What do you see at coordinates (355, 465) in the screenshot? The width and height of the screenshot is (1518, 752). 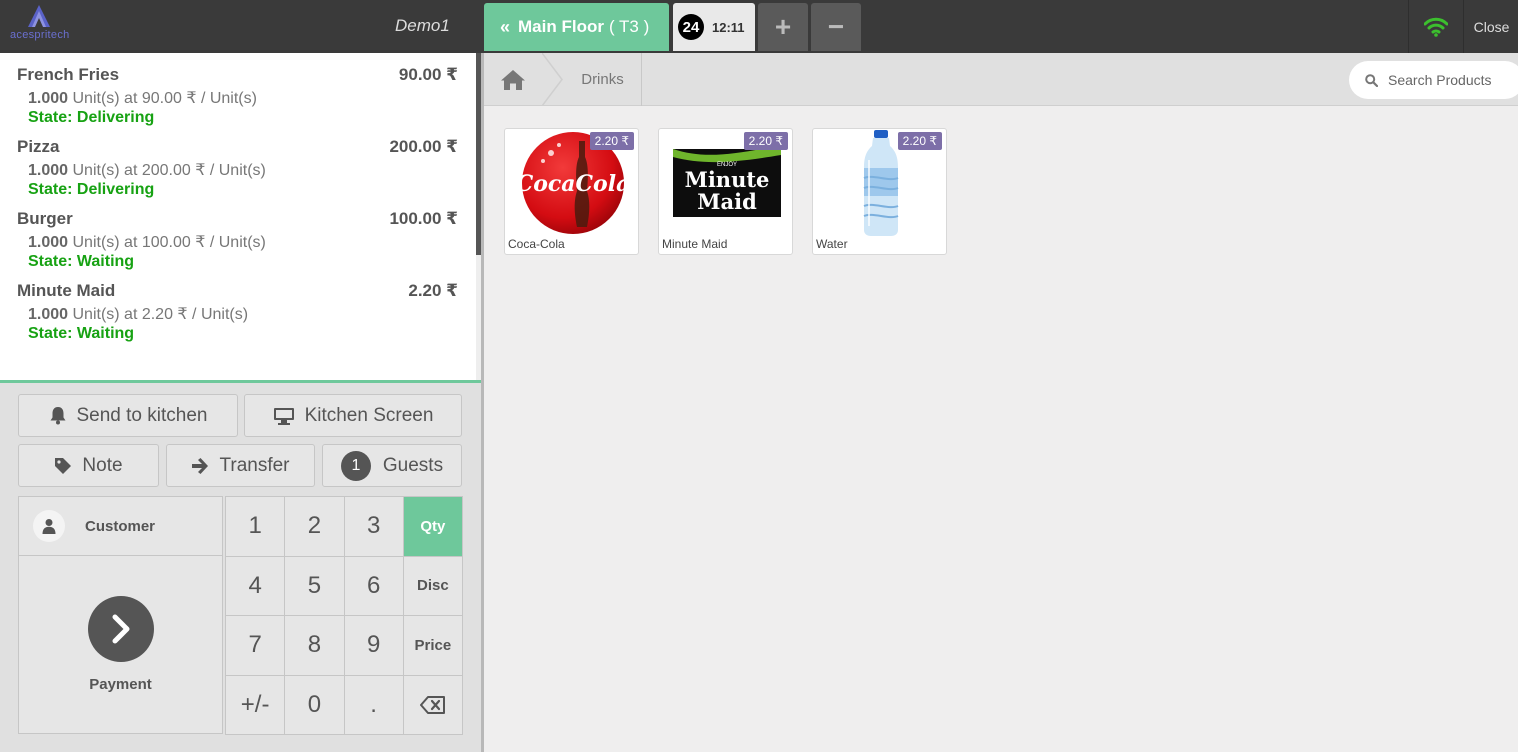 I see `guest-count-badge: 1` at bounding box center [355, 465].